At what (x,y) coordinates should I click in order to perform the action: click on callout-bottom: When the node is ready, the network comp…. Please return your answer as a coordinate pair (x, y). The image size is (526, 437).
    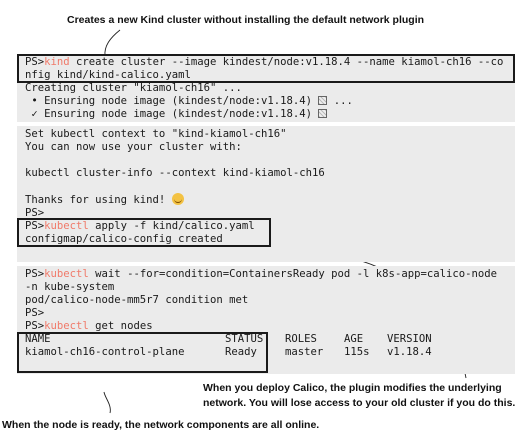
    Looking at the image, I should click on (161, 425).